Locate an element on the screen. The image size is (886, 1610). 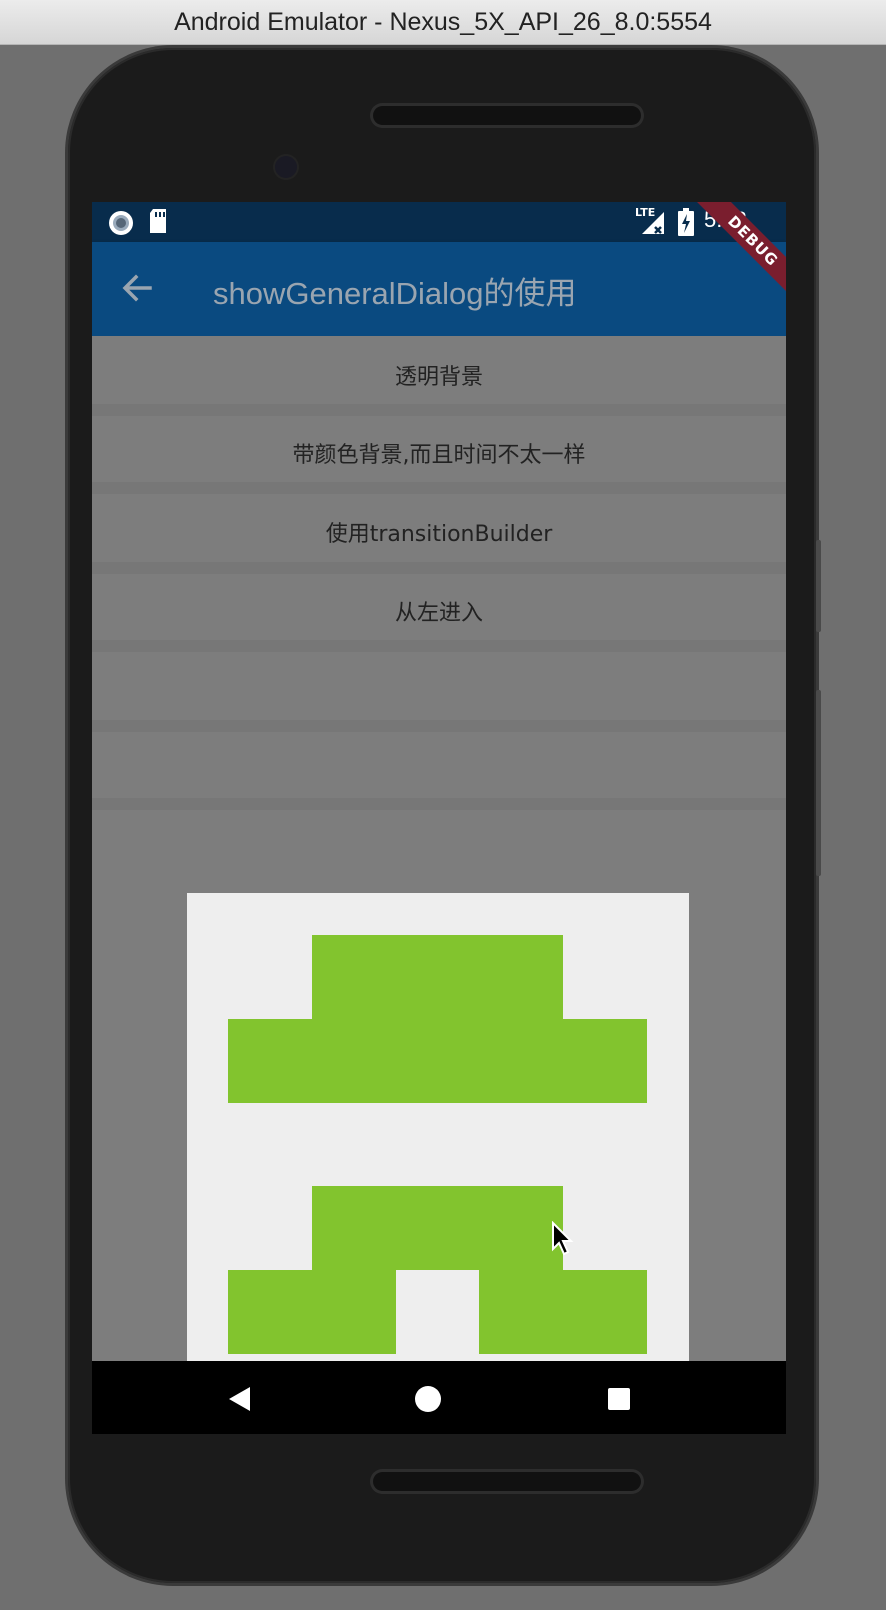
home-circle-icon is located at coordinates (428, 1399).